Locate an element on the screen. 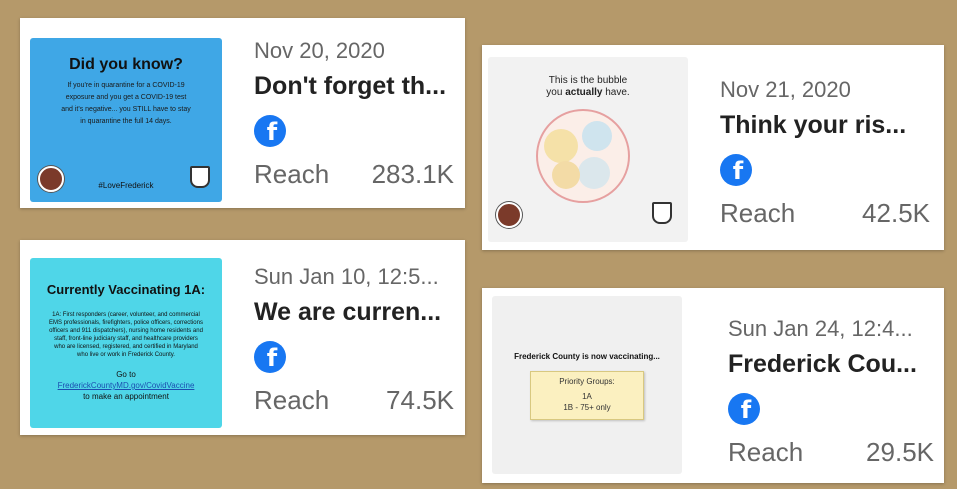 The image size is (957, 489). sticky-note: Priority Groups: 1A 1B - 75+ only is located at coordinates (587, 395).